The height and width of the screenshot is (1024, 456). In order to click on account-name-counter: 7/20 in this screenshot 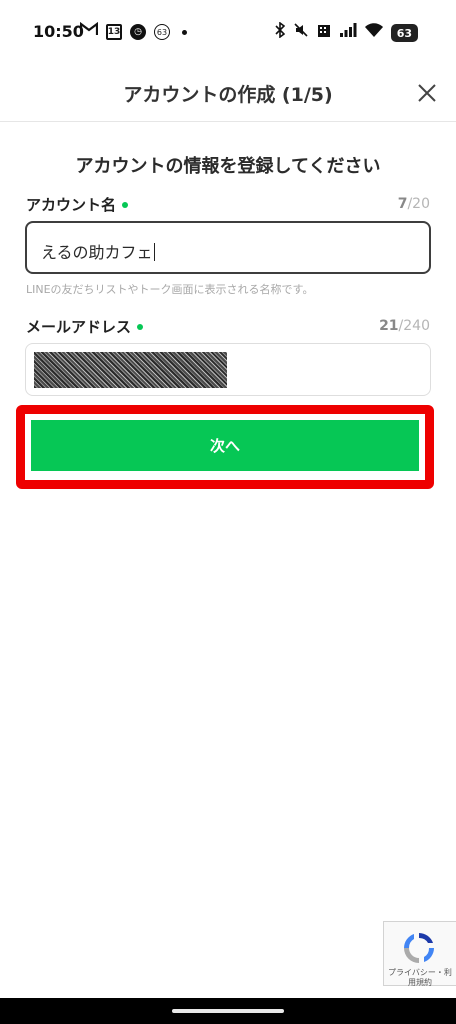, I will do `click(414, 204)`.